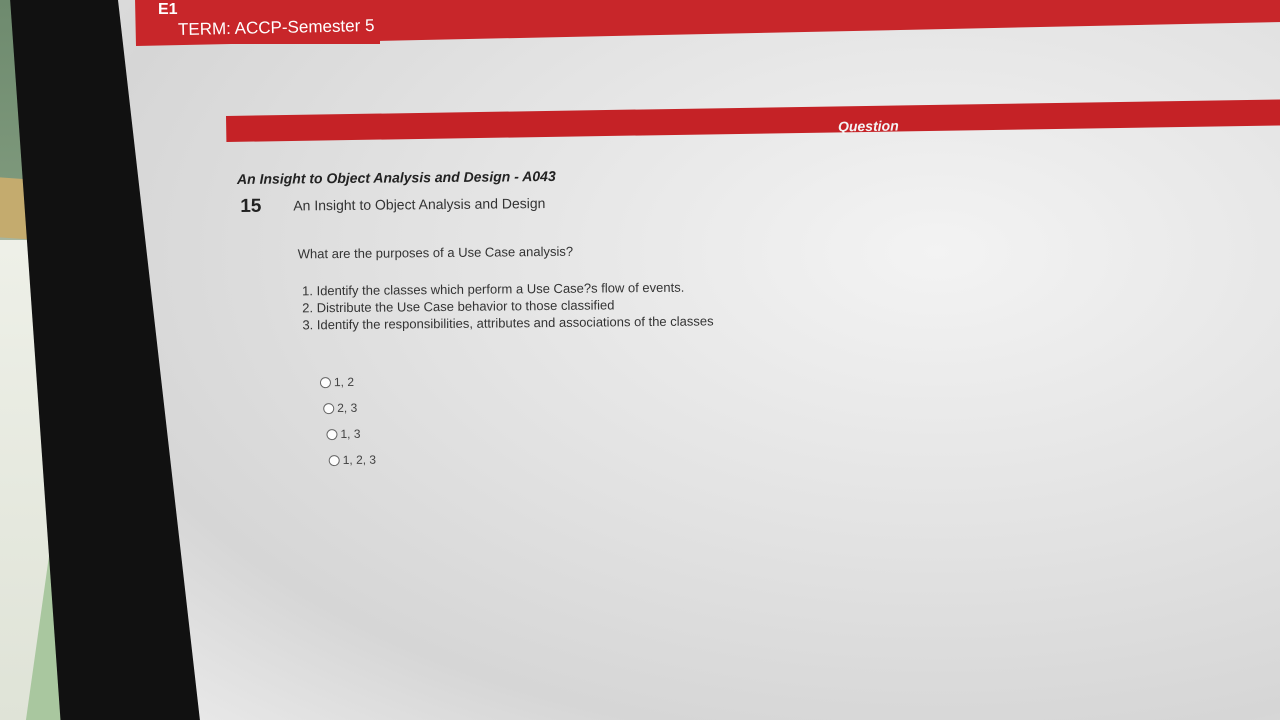  Describe the element at coordinates (419, 204) in the screenshot. I see `question-topic: An Insight to Object Analysis and Design` at that location.